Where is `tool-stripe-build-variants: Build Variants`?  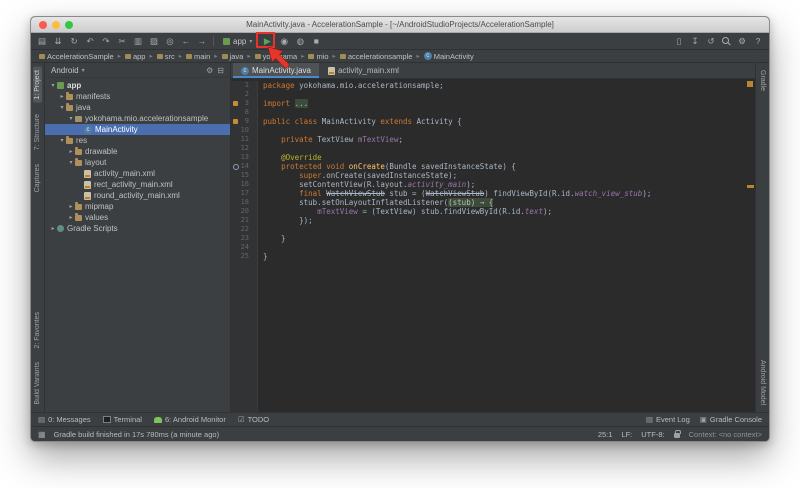 tool-stripe-build-variants: Build Variants is located at coordinates (37, 383).